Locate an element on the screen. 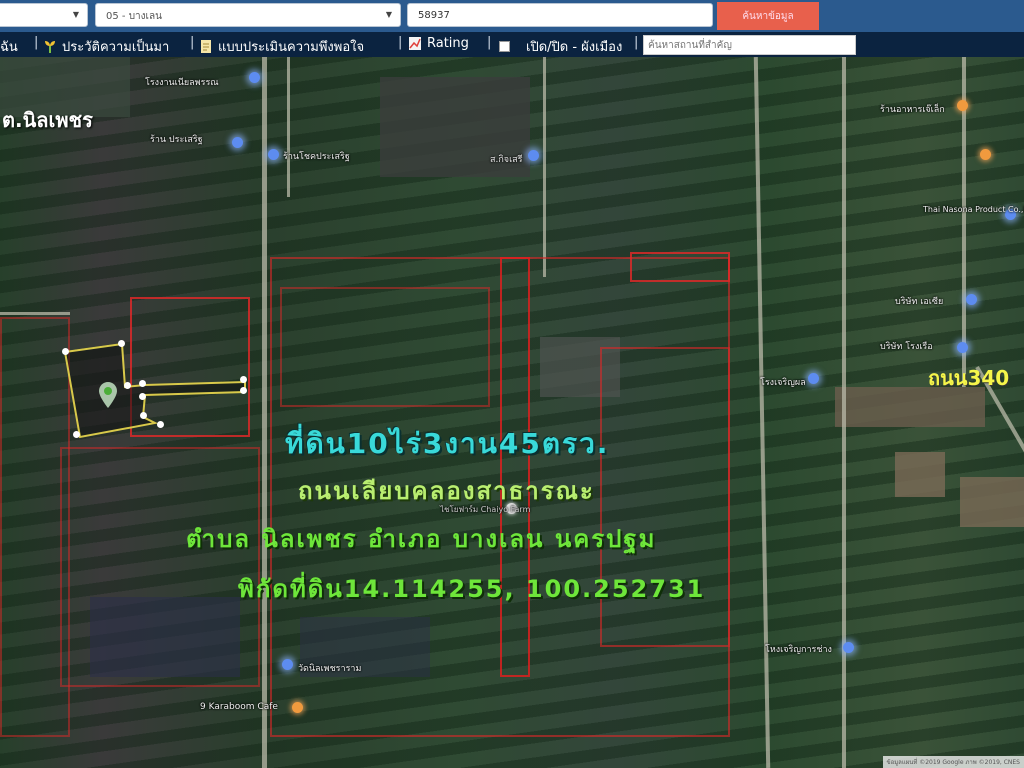 The width and height of the screenshot is (1024, 768). poi-label: ส.กิจเสรี is located at coordinates (506, 160).